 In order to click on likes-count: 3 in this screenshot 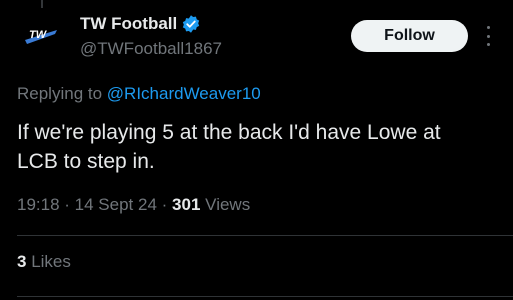, I will do `click(22, 261)`.